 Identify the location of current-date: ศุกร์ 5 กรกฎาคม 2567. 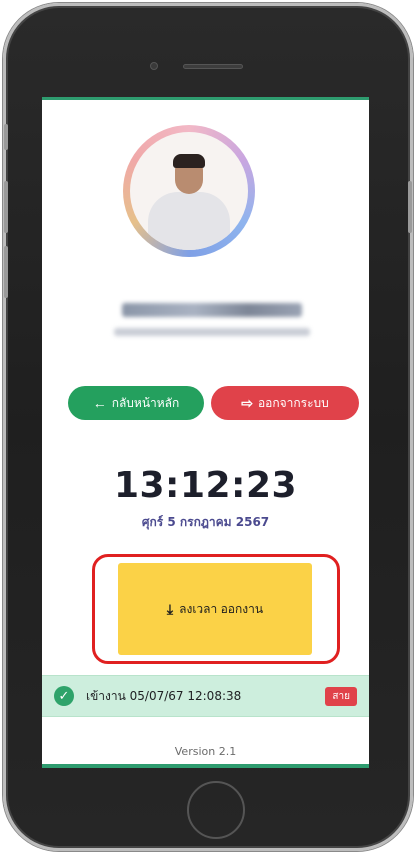
(205, 522).